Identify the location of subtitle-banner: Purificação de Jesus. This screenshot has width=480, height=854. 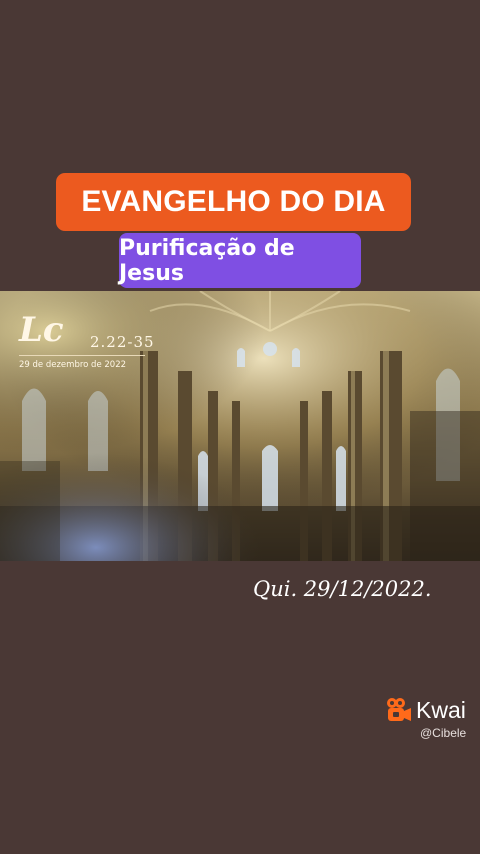
(240, 260).